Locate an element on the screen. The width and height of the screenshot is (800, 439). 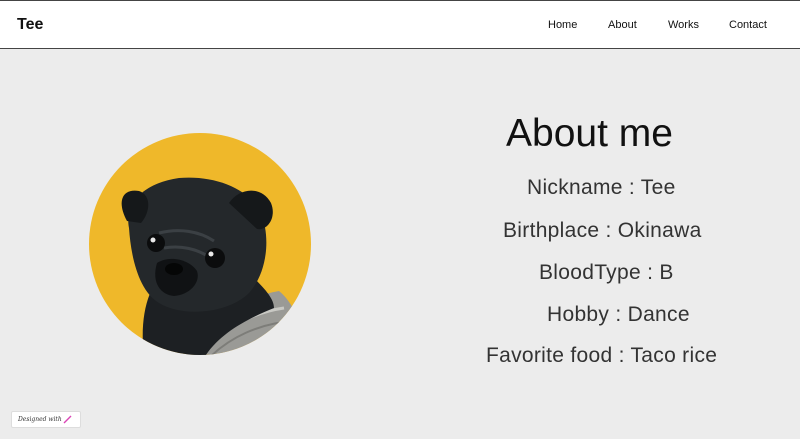
site-header: Tee Home About Works Contact is located at coordinates (400, 24).